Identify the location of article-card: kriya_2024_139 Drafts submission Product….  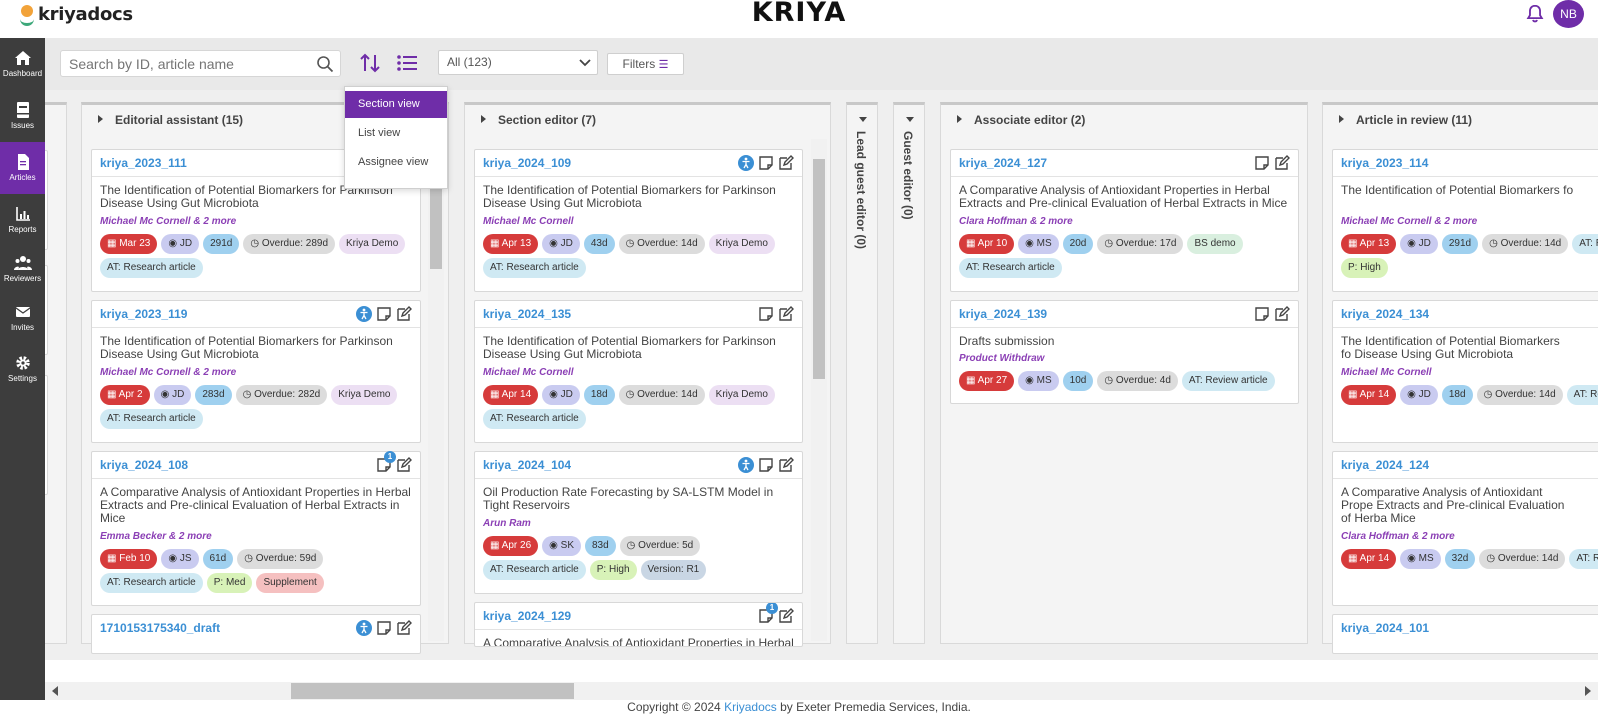
(1124, 352).